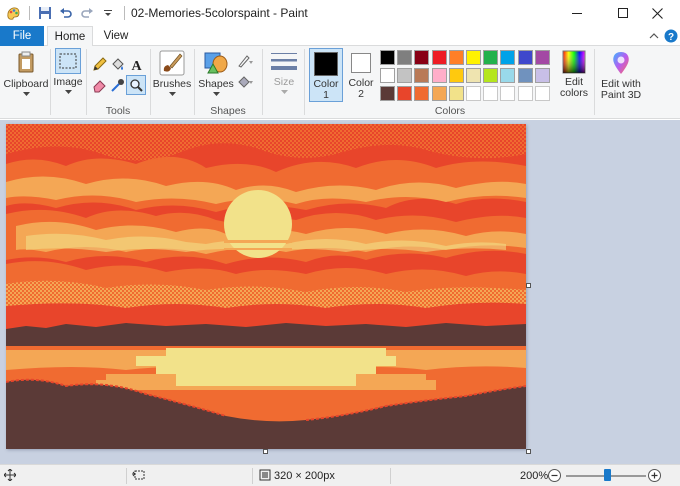 This screenshot has height=486, width=680. What do you see at coordinates (172, 73) in the screenshot?
I see `brushes-button: Brushes` at bounding box center [172, 73].